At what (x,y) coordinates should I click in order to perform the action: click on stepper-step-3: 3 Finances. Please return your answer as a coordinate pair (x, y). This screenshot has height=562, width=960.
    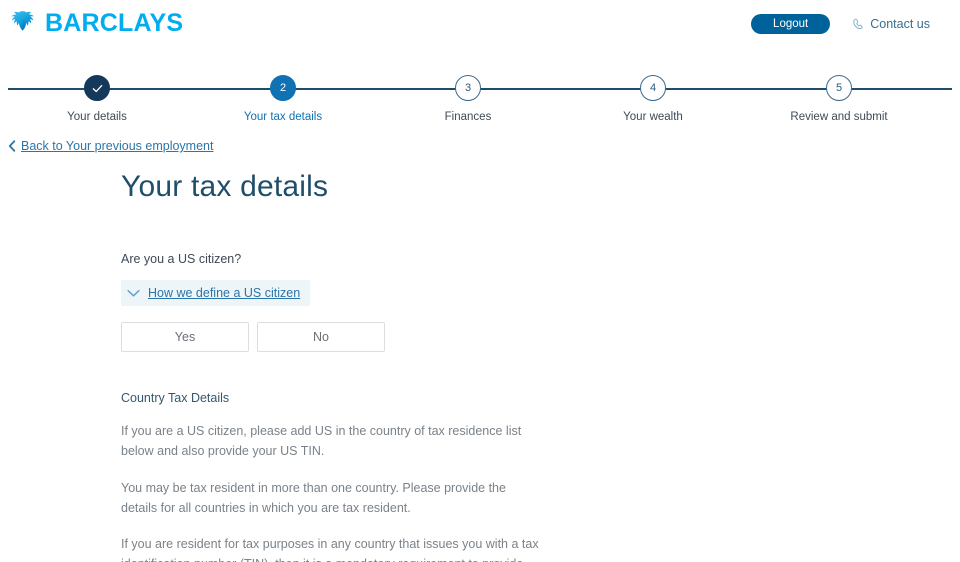
    Looking at the image, I should click on (468, 91).